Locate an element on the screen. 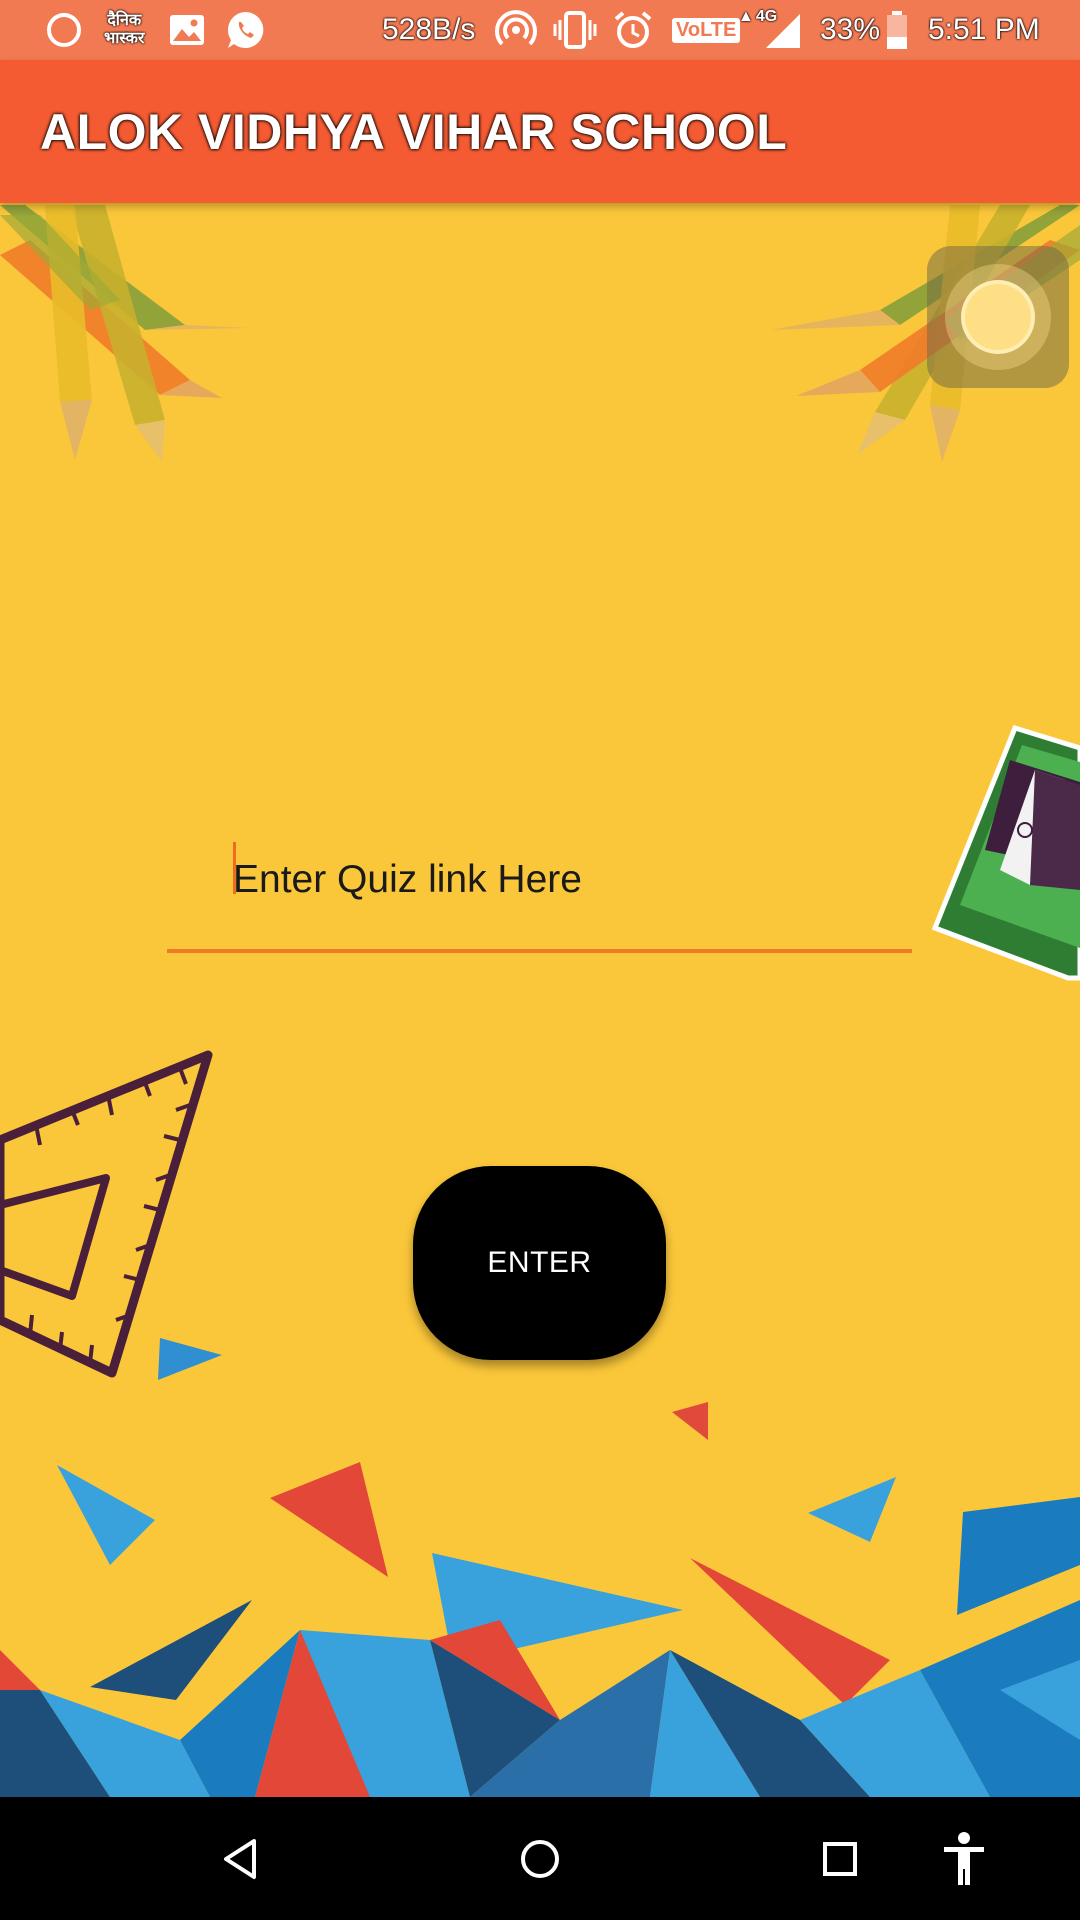 The image size is (1080, 1920). recents-icon is located at coordinates (840, 1858).